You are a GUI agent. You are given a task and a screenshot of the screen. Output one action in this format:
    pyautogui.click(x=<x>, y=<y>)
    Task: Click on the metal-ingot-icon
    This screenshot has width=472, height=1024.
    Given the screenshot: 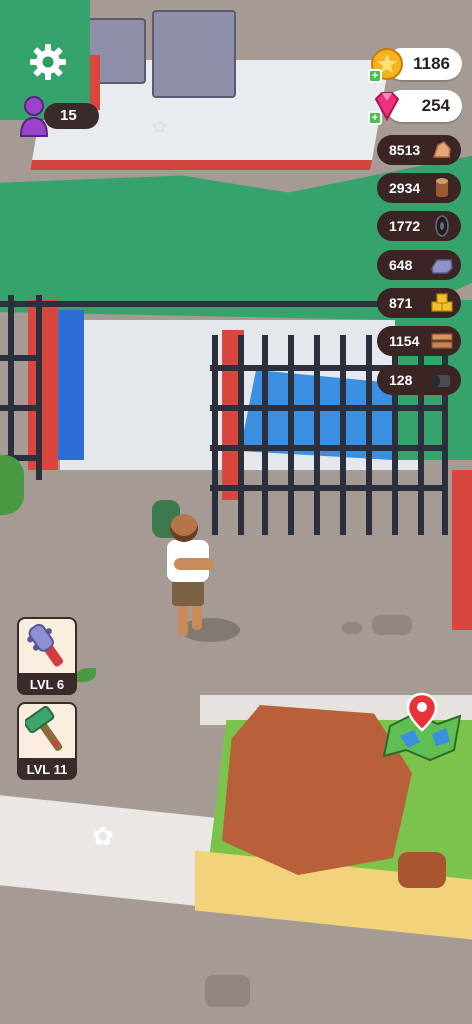 What is the action you would take?
    pyautogui.click(x=442, y=265)
    